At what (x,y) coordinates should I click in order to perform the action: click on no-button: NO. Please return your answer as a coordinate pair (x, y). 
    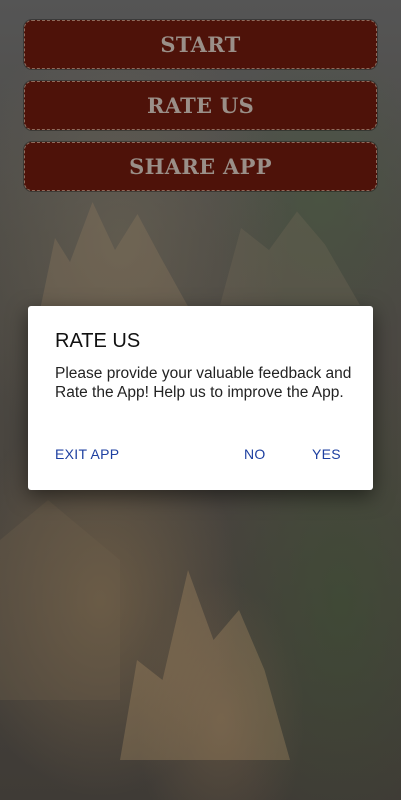
    Looking at the image, I should click on (255, 454).